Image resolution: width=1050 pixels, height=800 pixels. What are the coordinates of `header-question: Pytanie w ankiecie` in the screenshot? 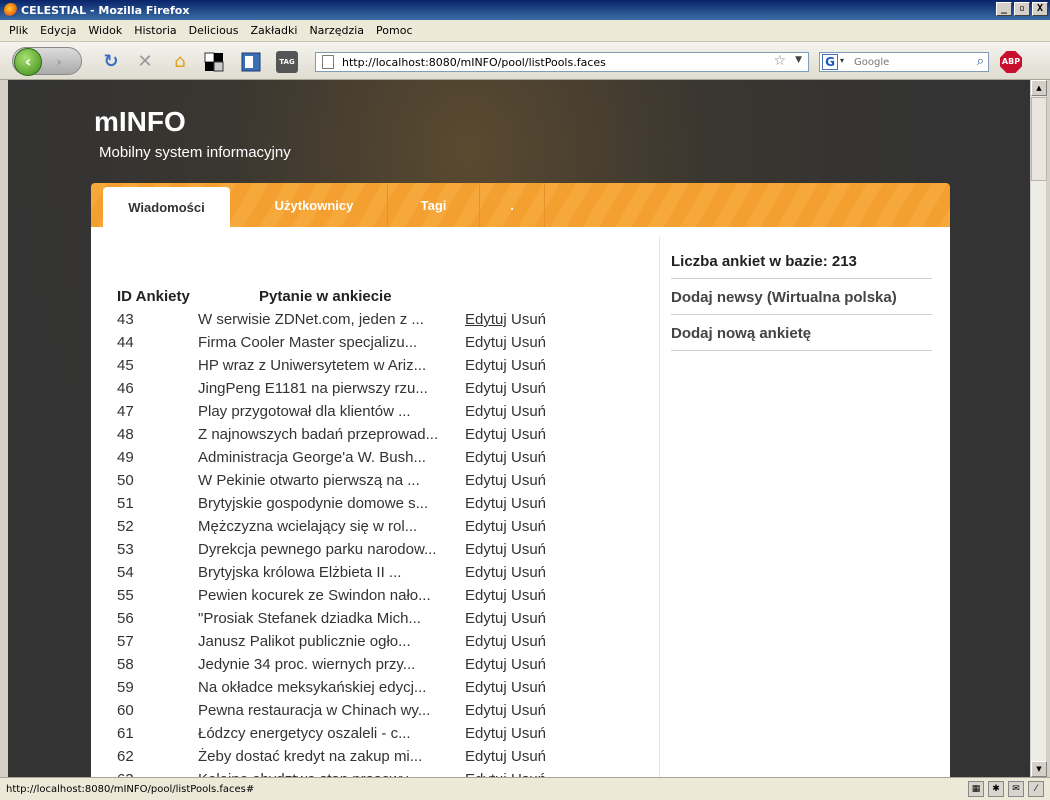 It's located at (325, 296).